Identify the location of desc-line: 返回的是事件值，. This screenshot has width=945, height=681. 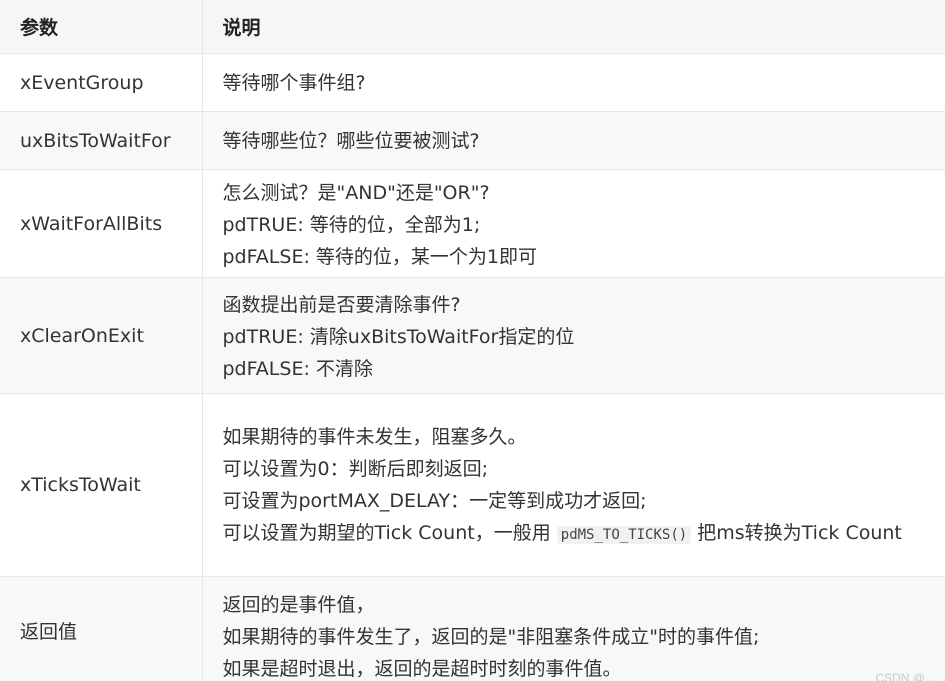
(298, 605).